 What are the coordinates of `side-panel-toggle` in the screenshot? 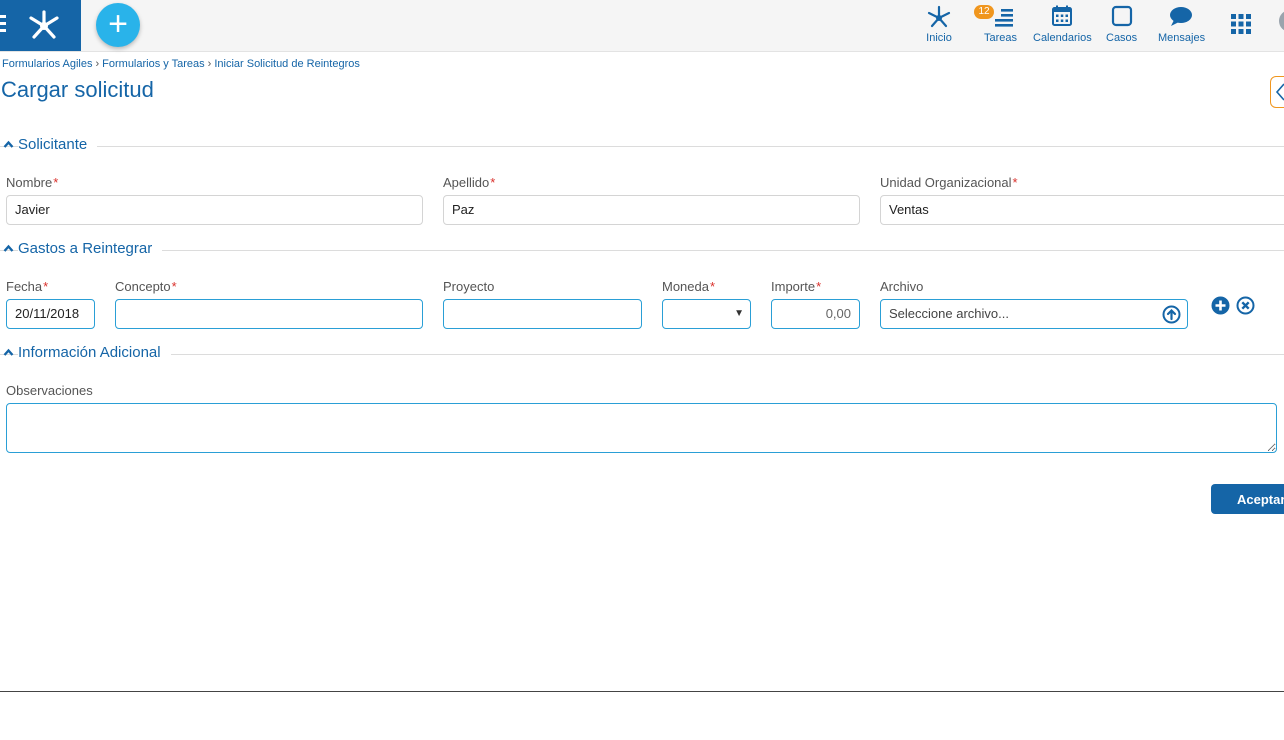 It's located at (1277, 92).